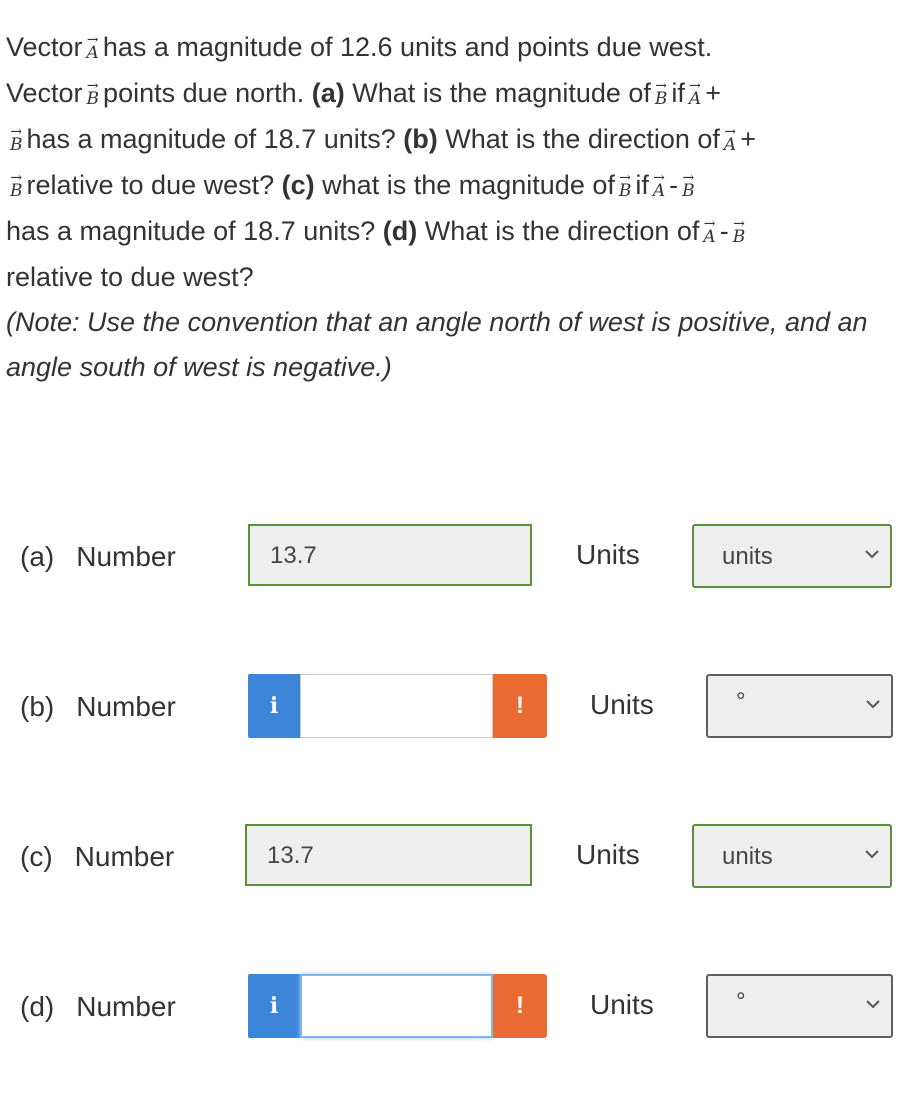 The image size is (922, 1104). I want to click on number-input-a: 13.7, so click(390, 555).